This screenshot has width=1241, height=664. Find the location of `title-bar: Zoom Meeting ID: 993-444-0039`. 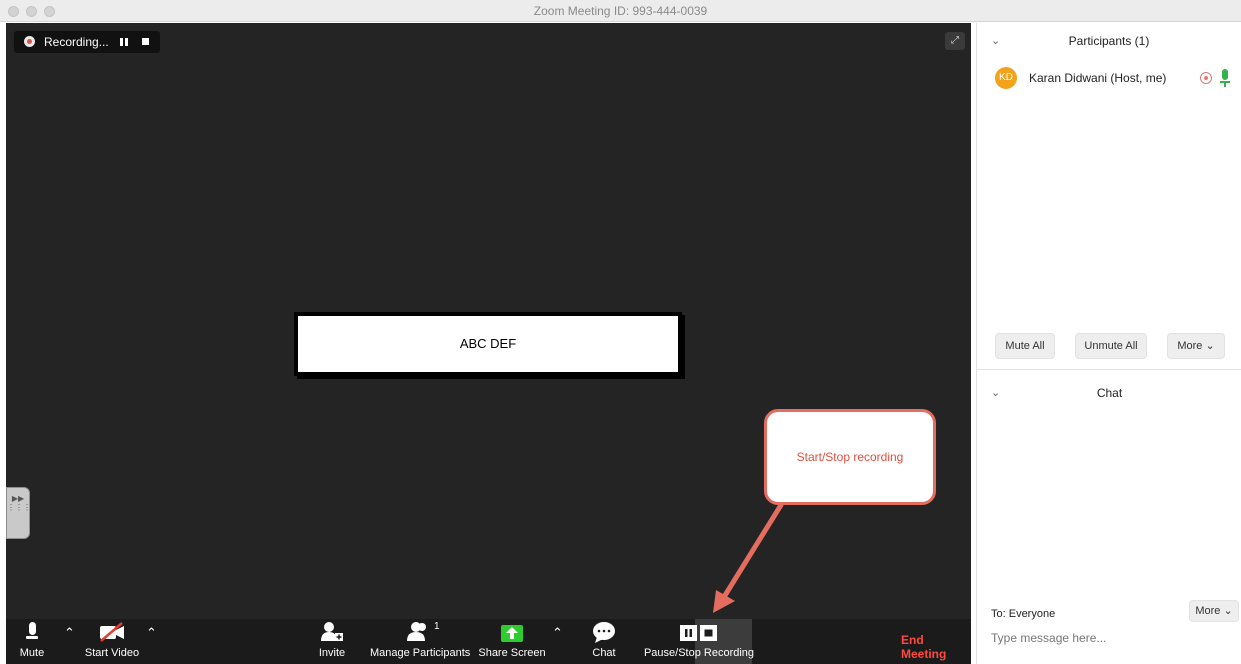

title-bar: Zoom Meeting ID: 993-444-0039 is located at coordinates (620, 11).